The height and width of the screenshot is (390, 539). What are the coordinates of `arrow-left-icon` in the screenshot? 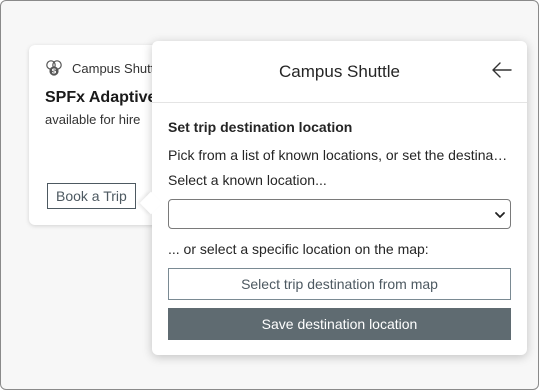 It's located at (502, 70).